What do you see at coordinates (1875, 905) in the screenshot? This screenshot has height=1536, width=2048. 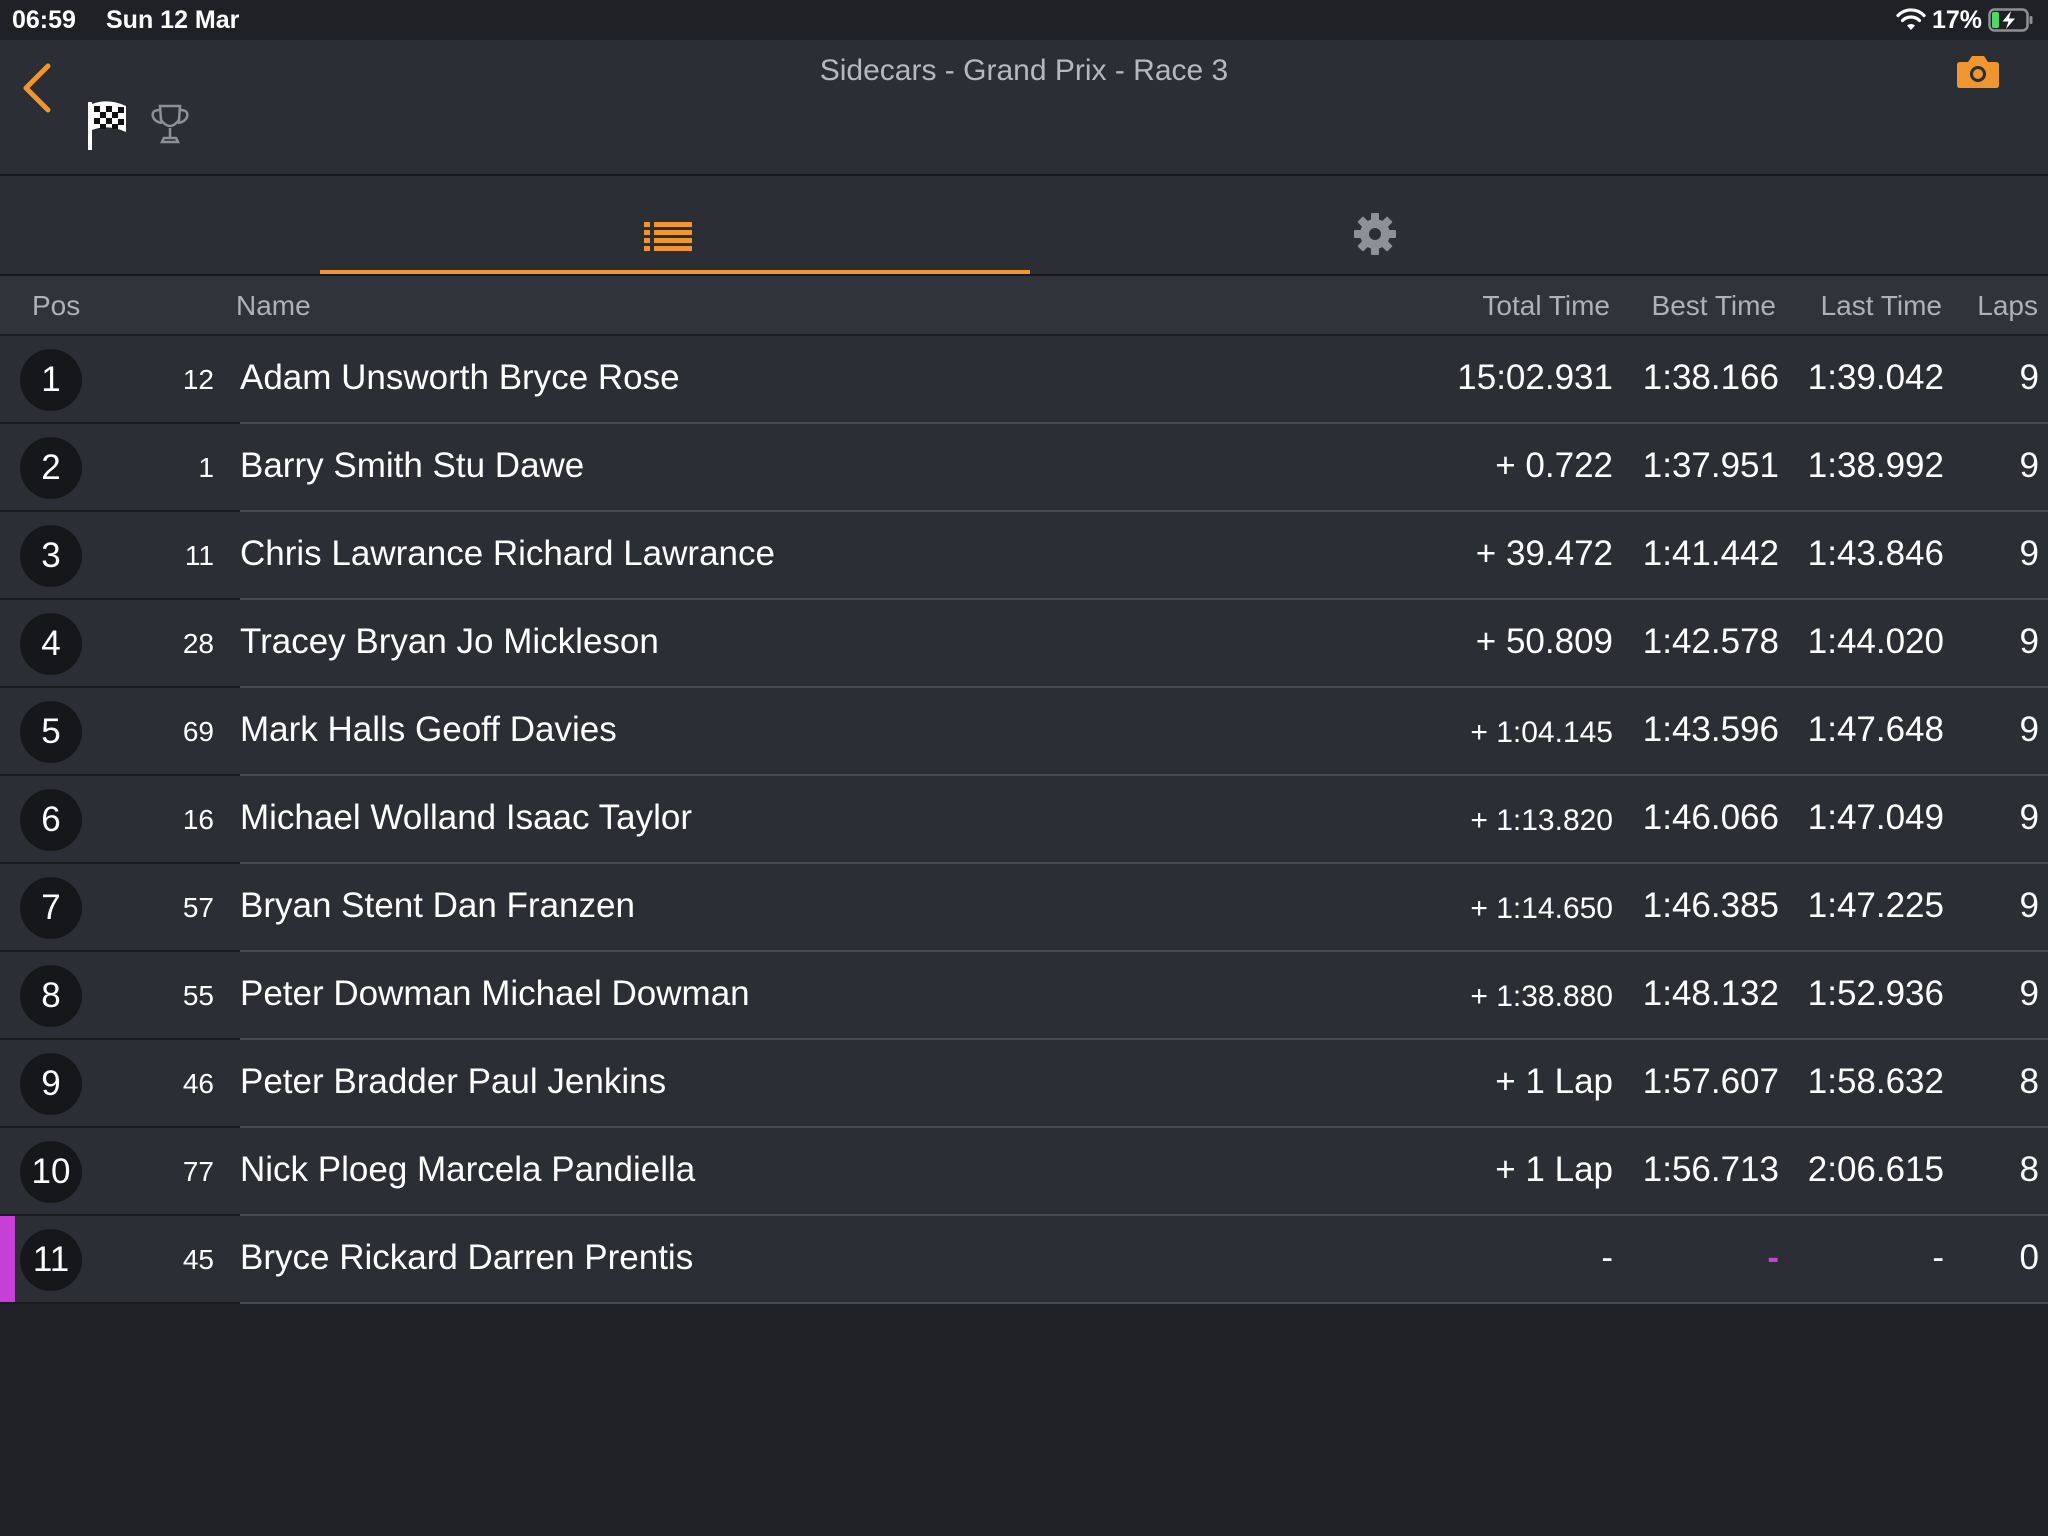 I see `last-time: 1:47.225` at bounding box center [1875, 905].